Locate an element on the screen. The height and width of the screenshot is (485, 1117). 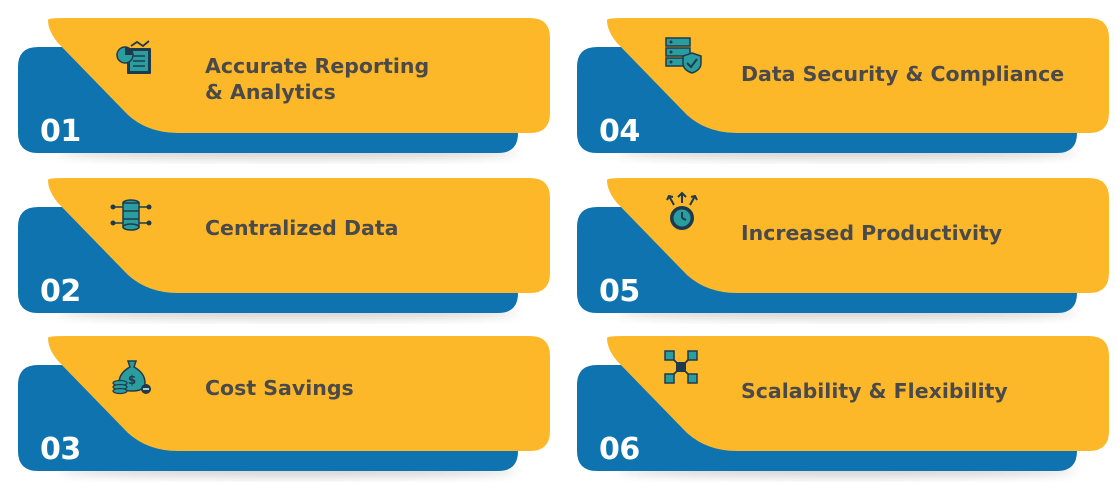
money-bag-coins-icon: $ is located at coordinates (131, 377).